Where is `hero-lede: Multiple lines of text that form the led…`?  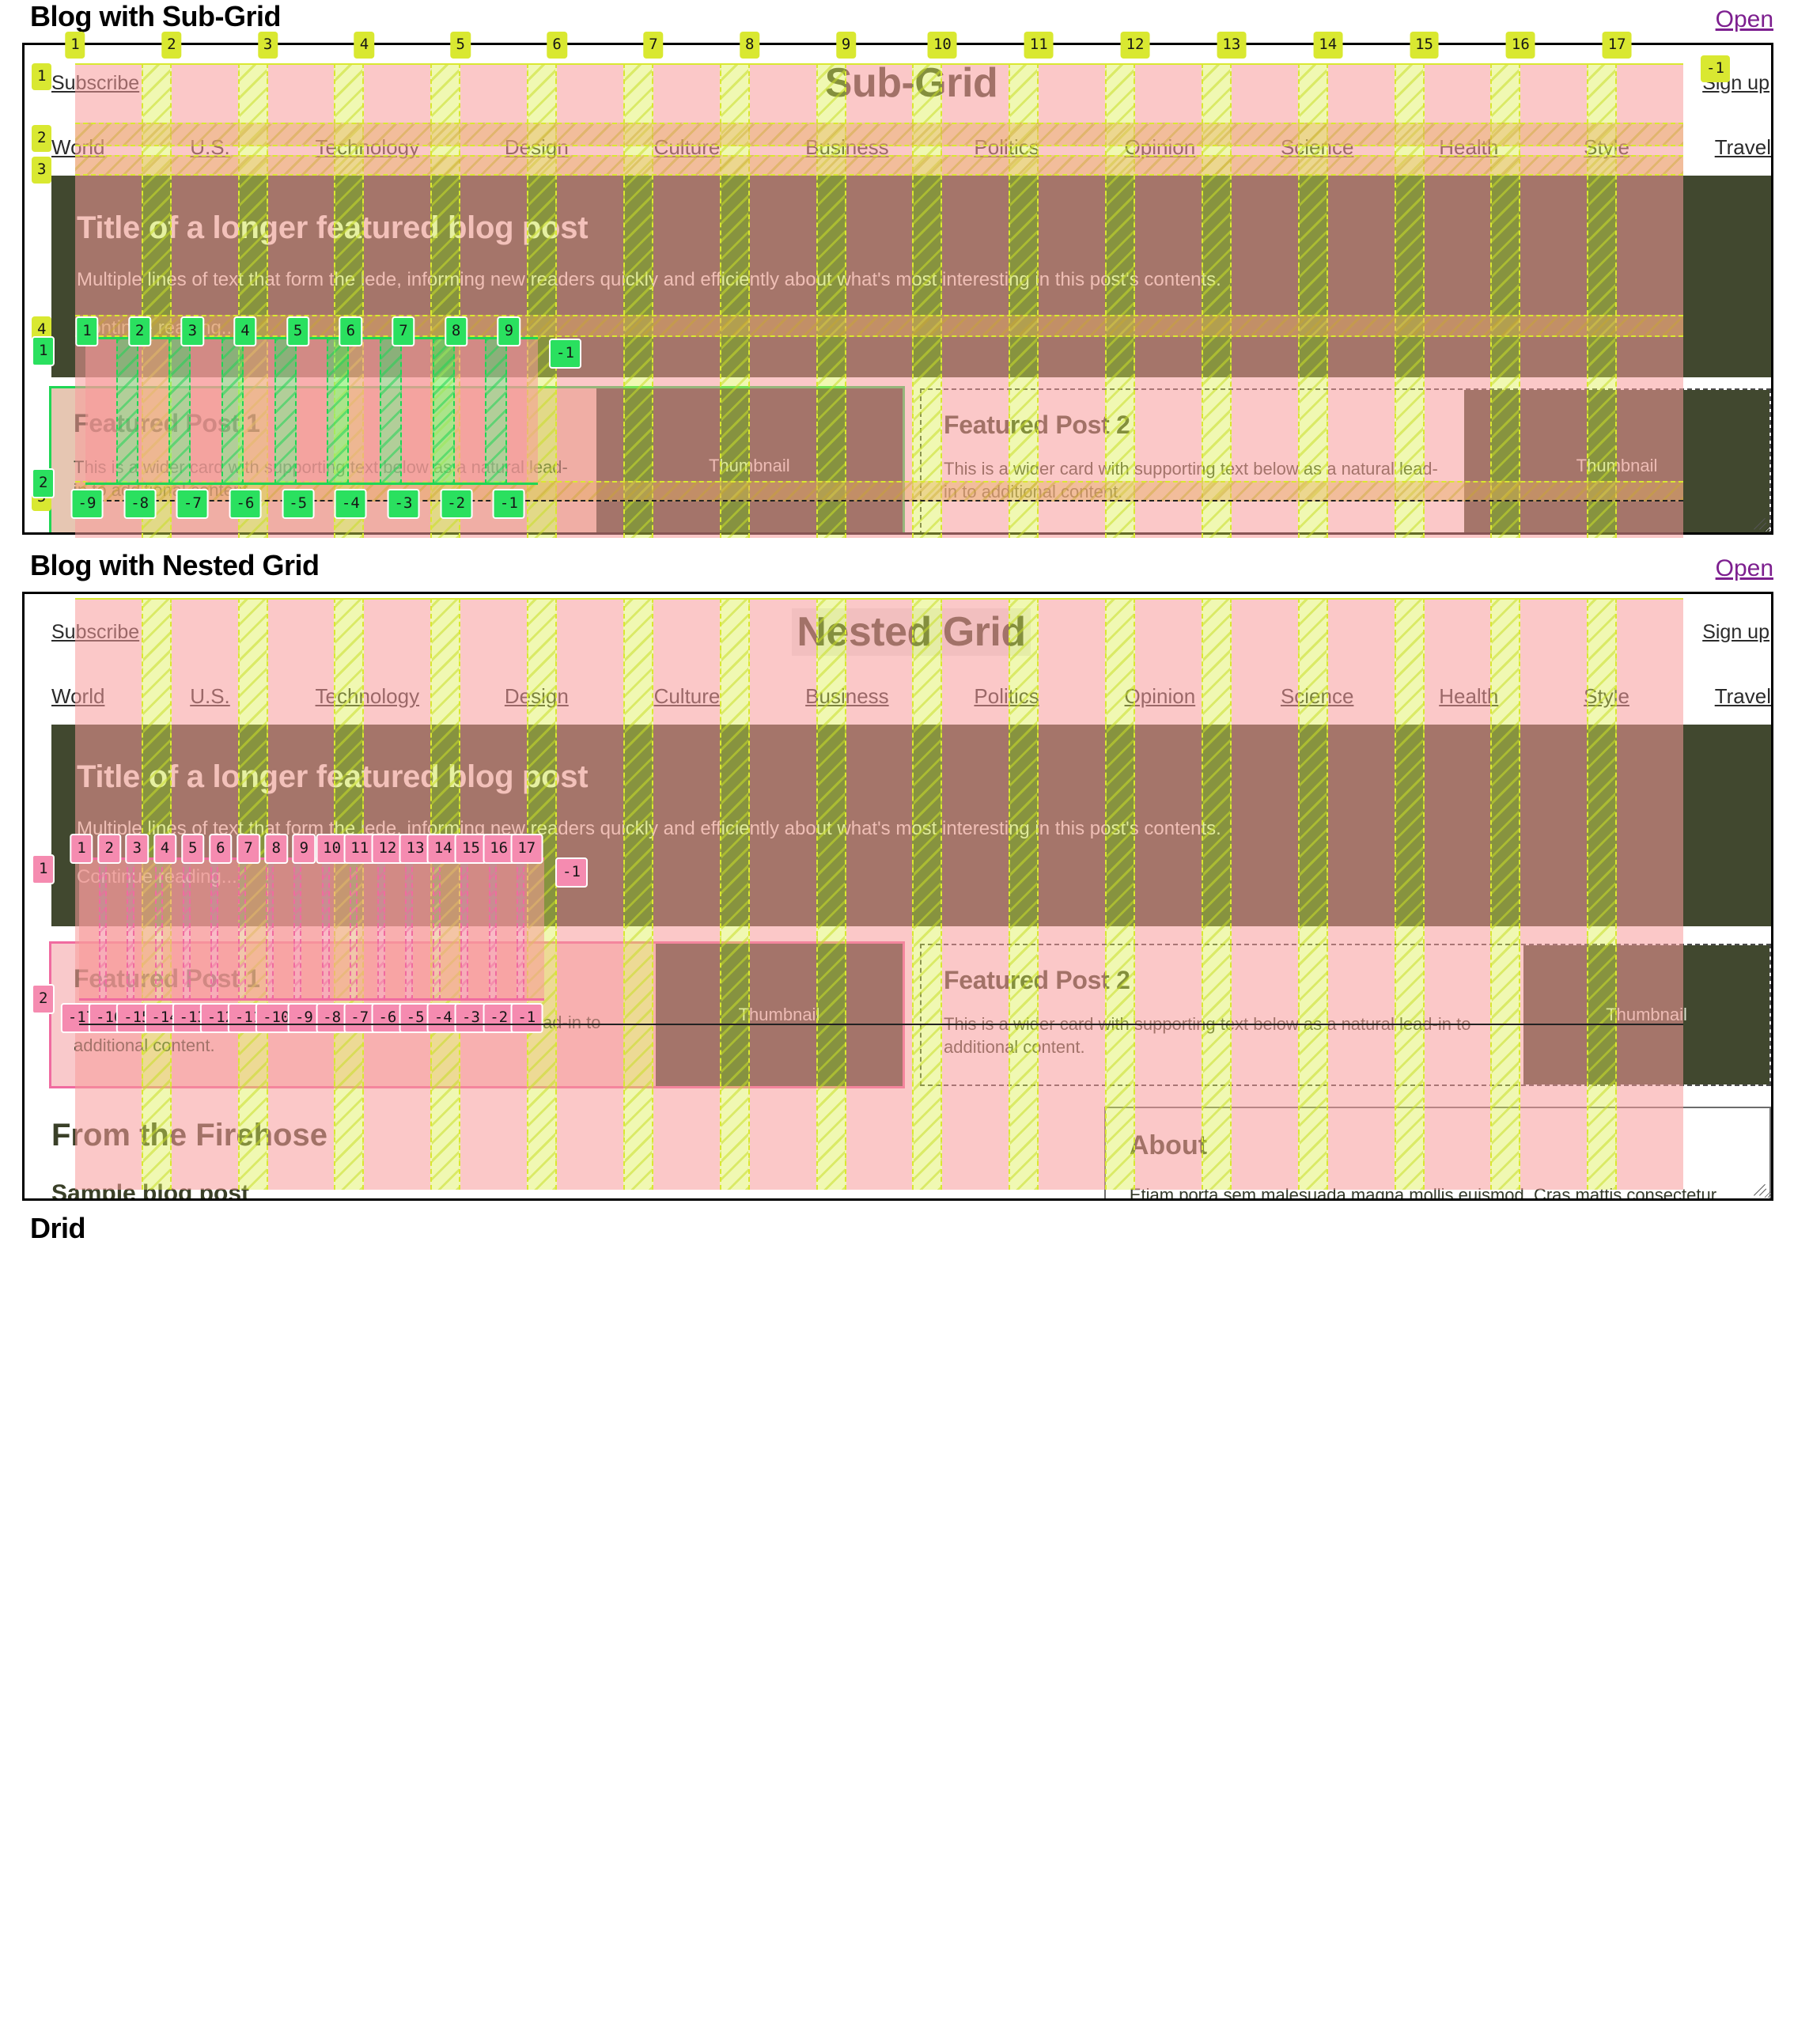
hero-lede: Multiple lines of text that form the led… is located at coordinates (649, 279).